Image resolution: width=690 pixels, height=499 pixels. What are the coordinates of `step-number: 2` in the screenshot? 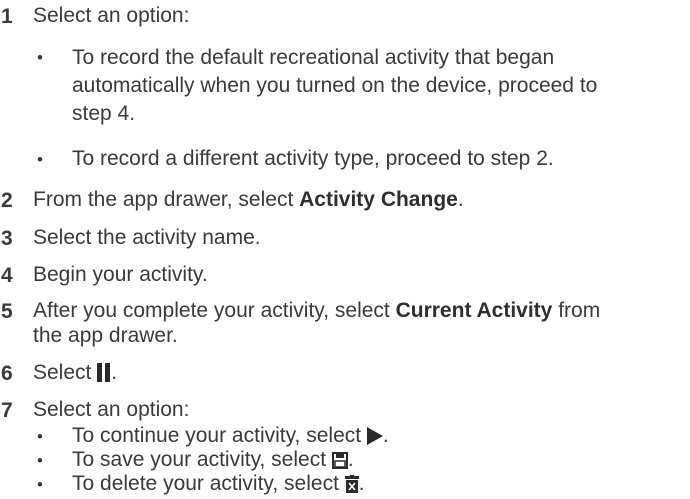 It's located at (7, 200).